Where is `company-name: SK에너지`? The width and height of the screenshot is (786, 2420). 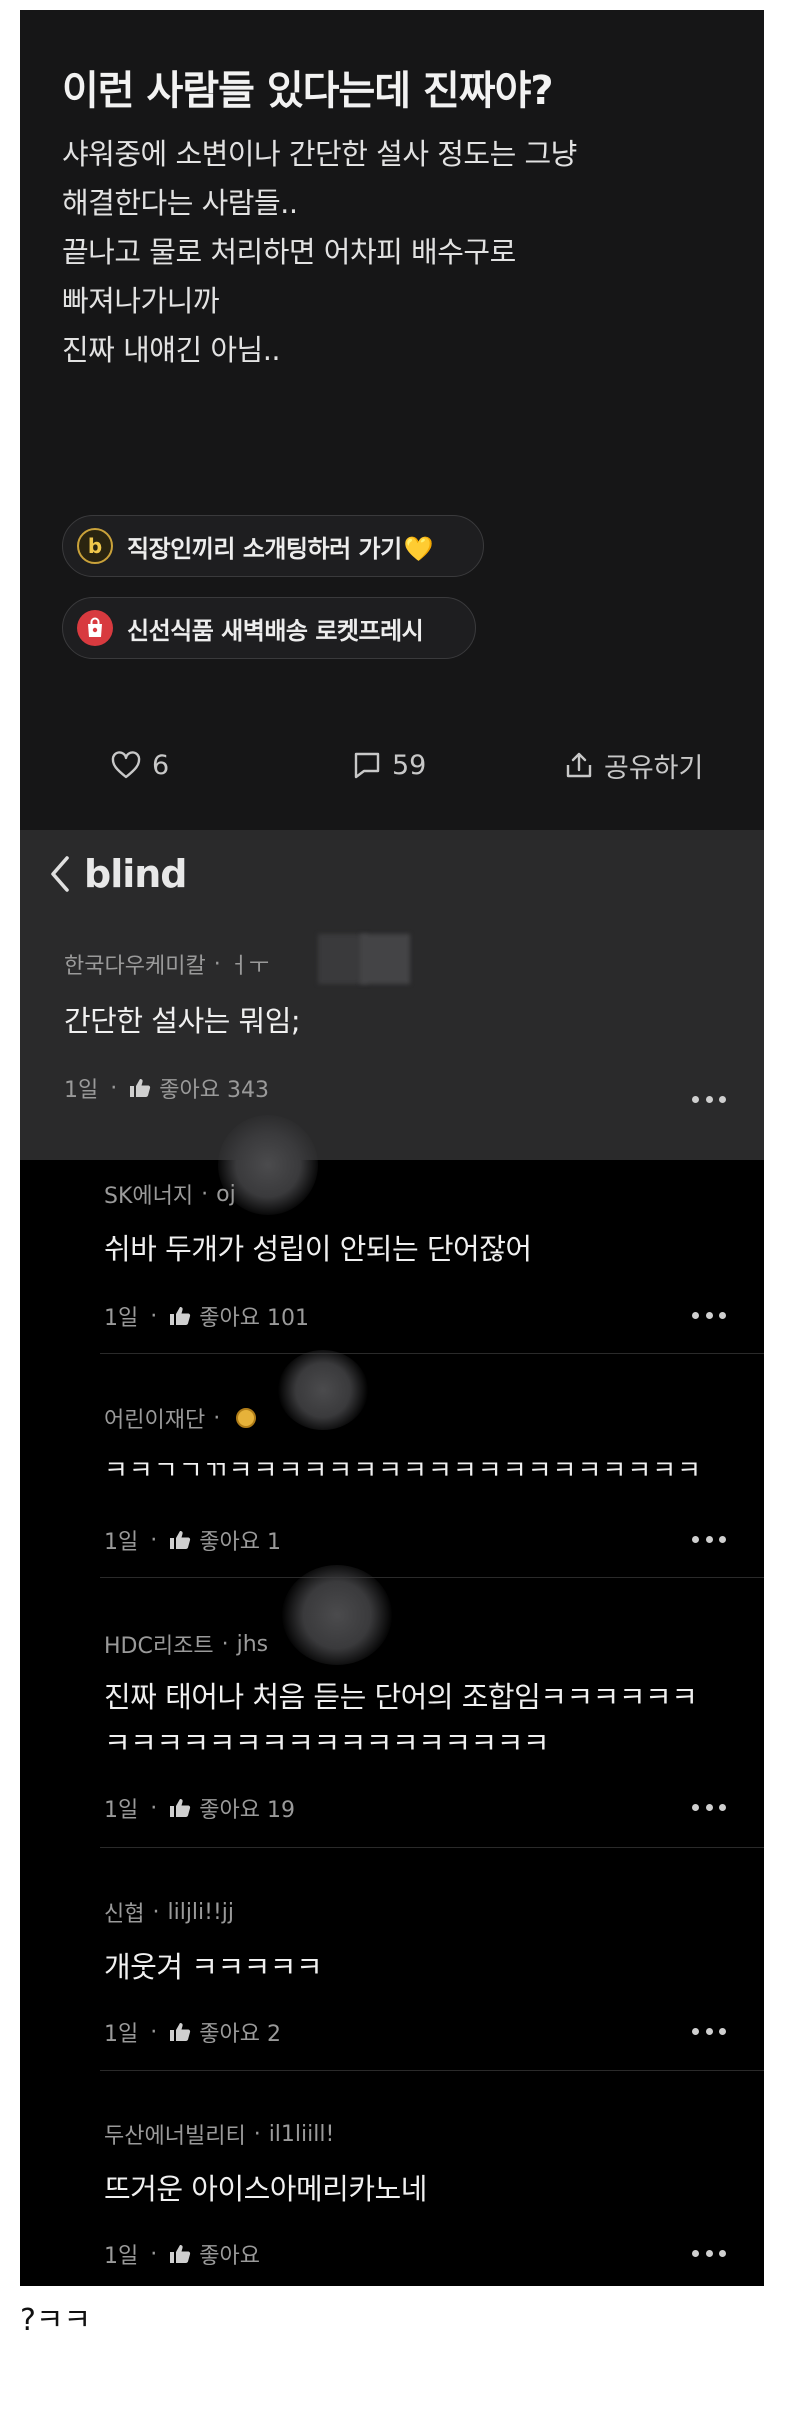
company-name: SK에너지 is located at coordinates (149, 1196).